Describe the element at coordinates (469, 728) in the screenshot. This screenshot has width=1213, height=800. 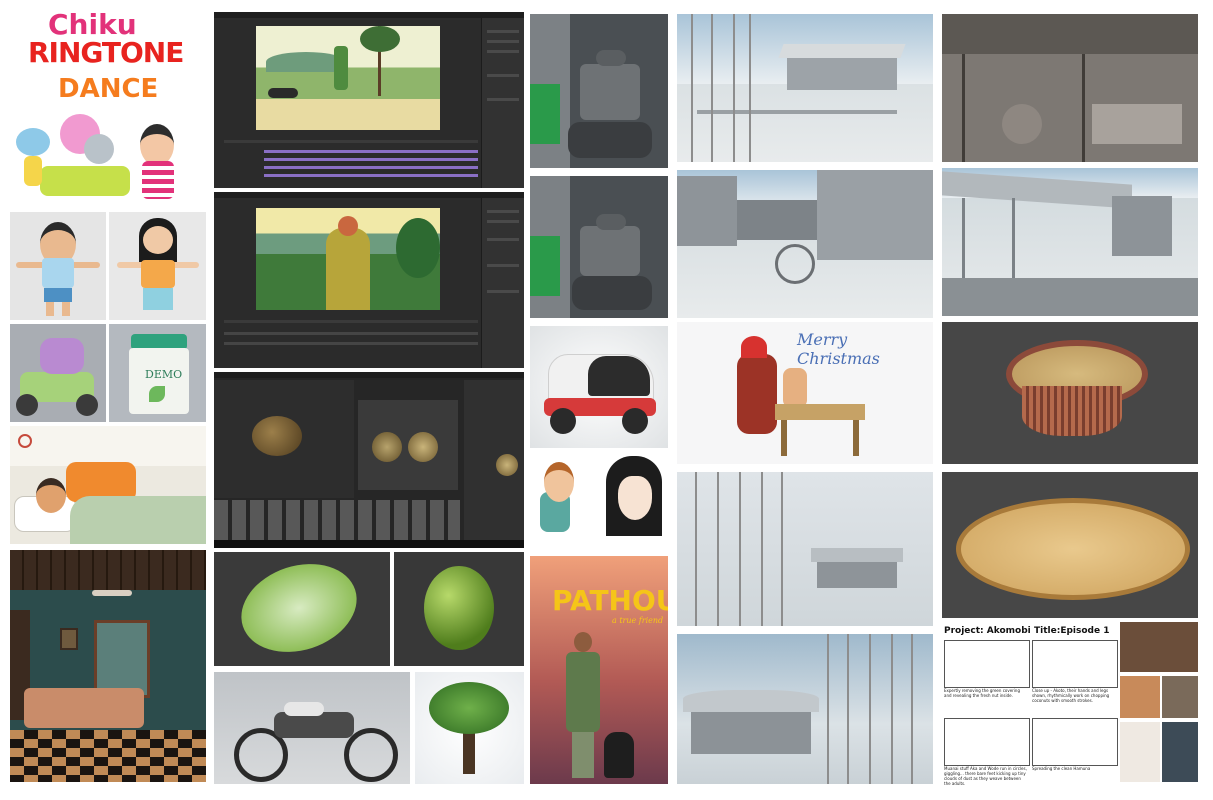
I see `tree-render` at that location.